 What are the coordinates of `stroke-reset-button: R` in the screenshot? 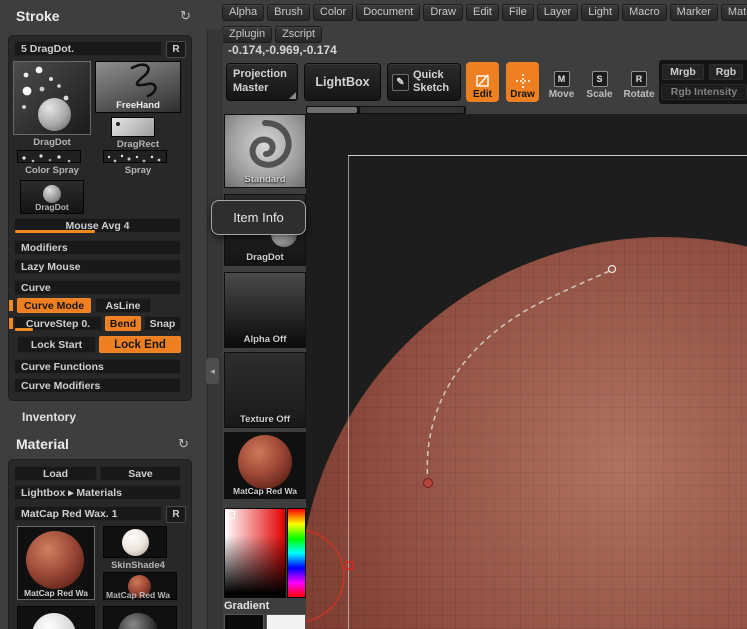 It's located at (176, 49).